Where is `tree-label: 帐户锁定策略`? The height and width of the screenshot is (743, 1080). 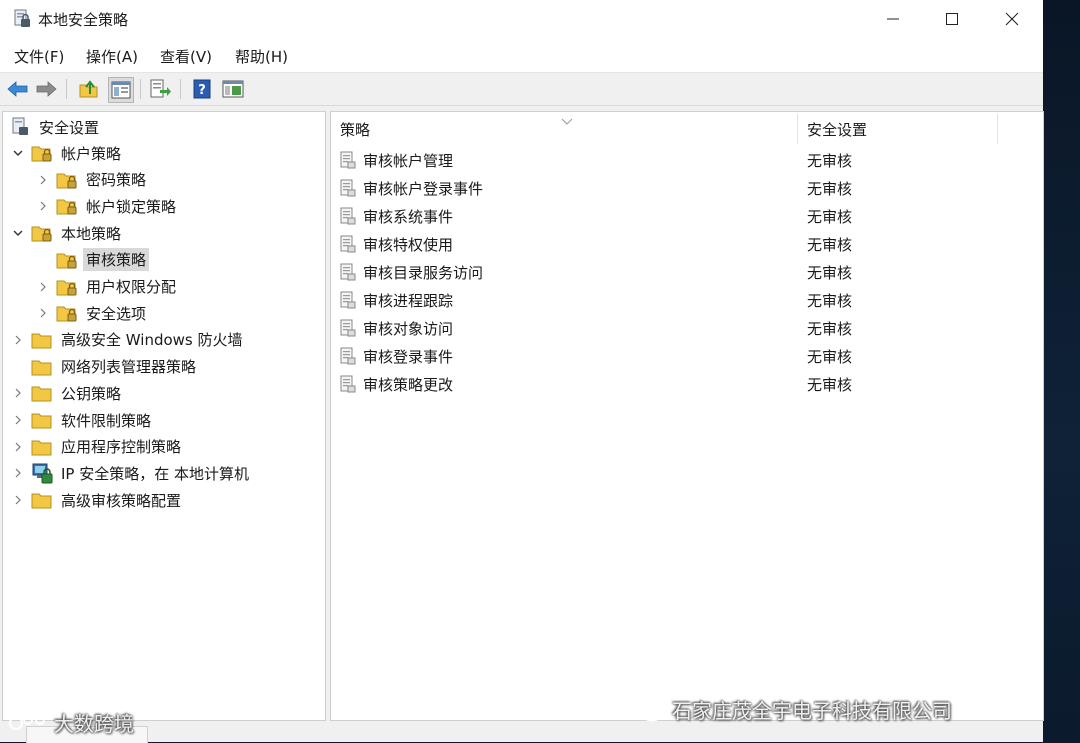
tree-label: 帐户锁定策略 is located at coordinates (131, 206).